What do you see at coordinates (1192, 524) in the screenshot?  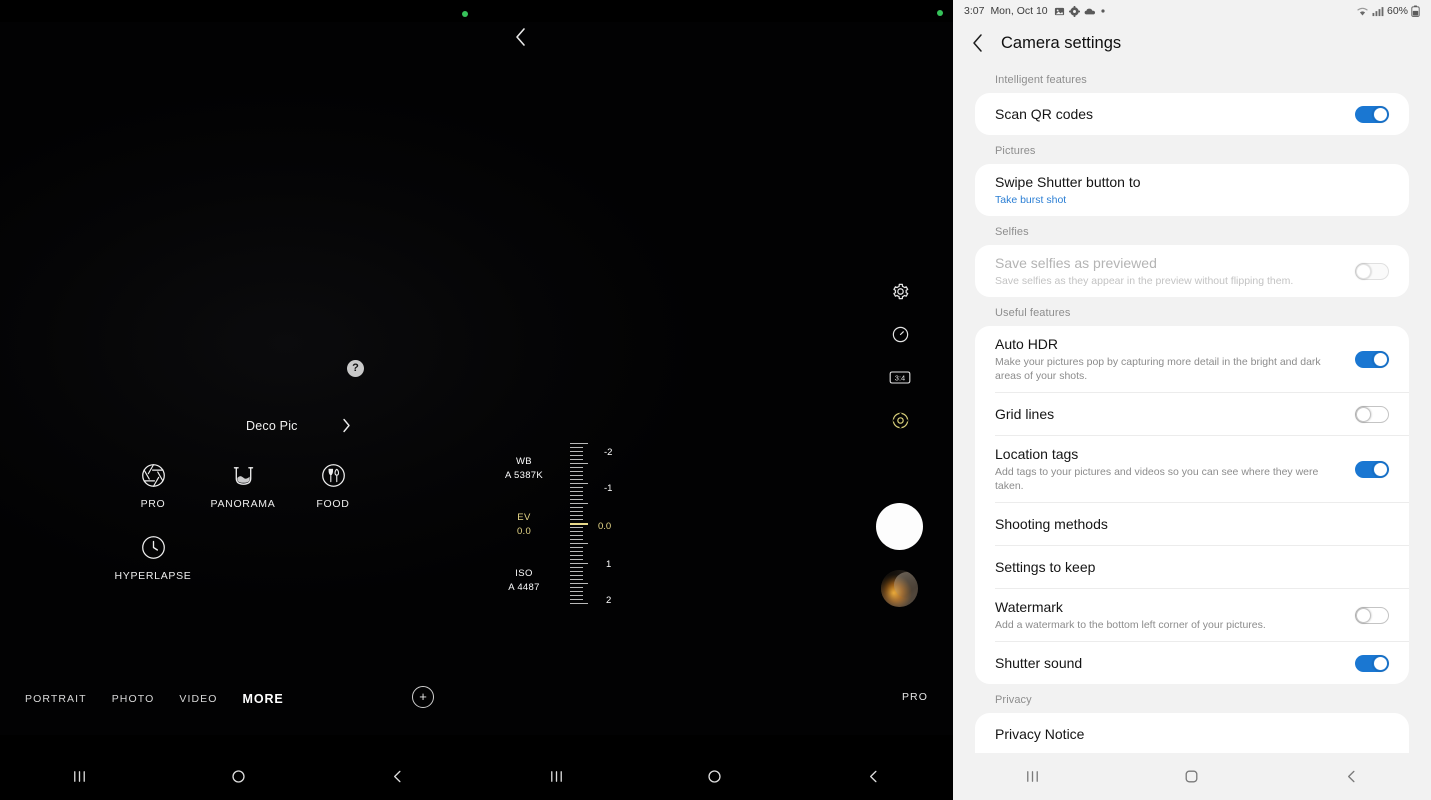 I see `settings-row-shooting-methods: Shooting methods` at bounding box center [1192, 524].